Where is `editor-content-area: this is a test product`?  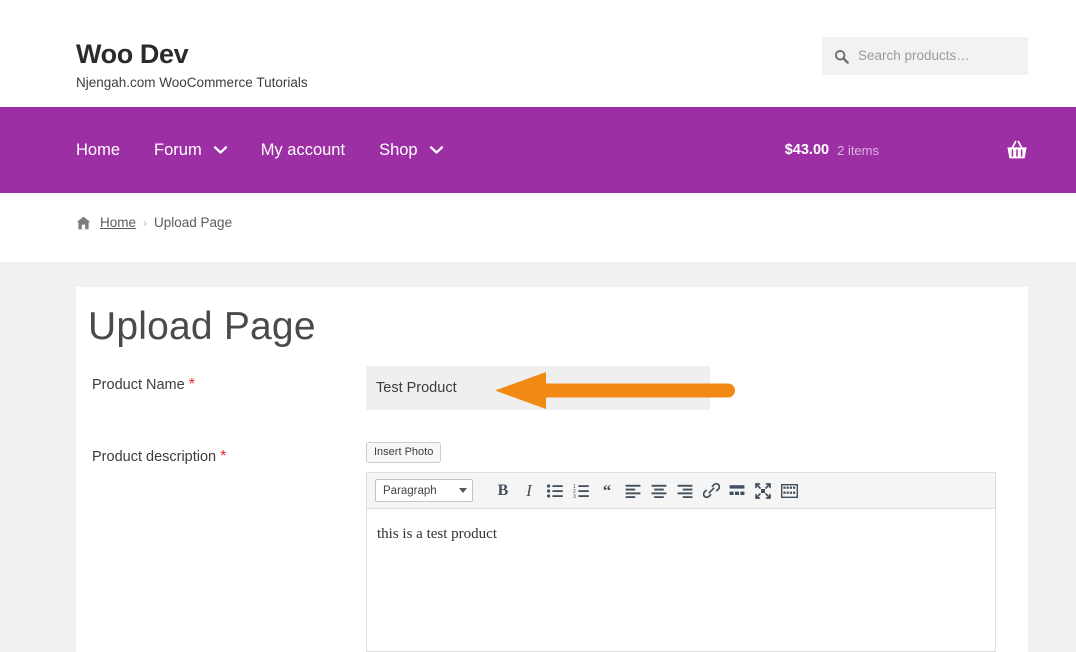
editor-content-area: this is a test product is located at coordinates (681, 526).